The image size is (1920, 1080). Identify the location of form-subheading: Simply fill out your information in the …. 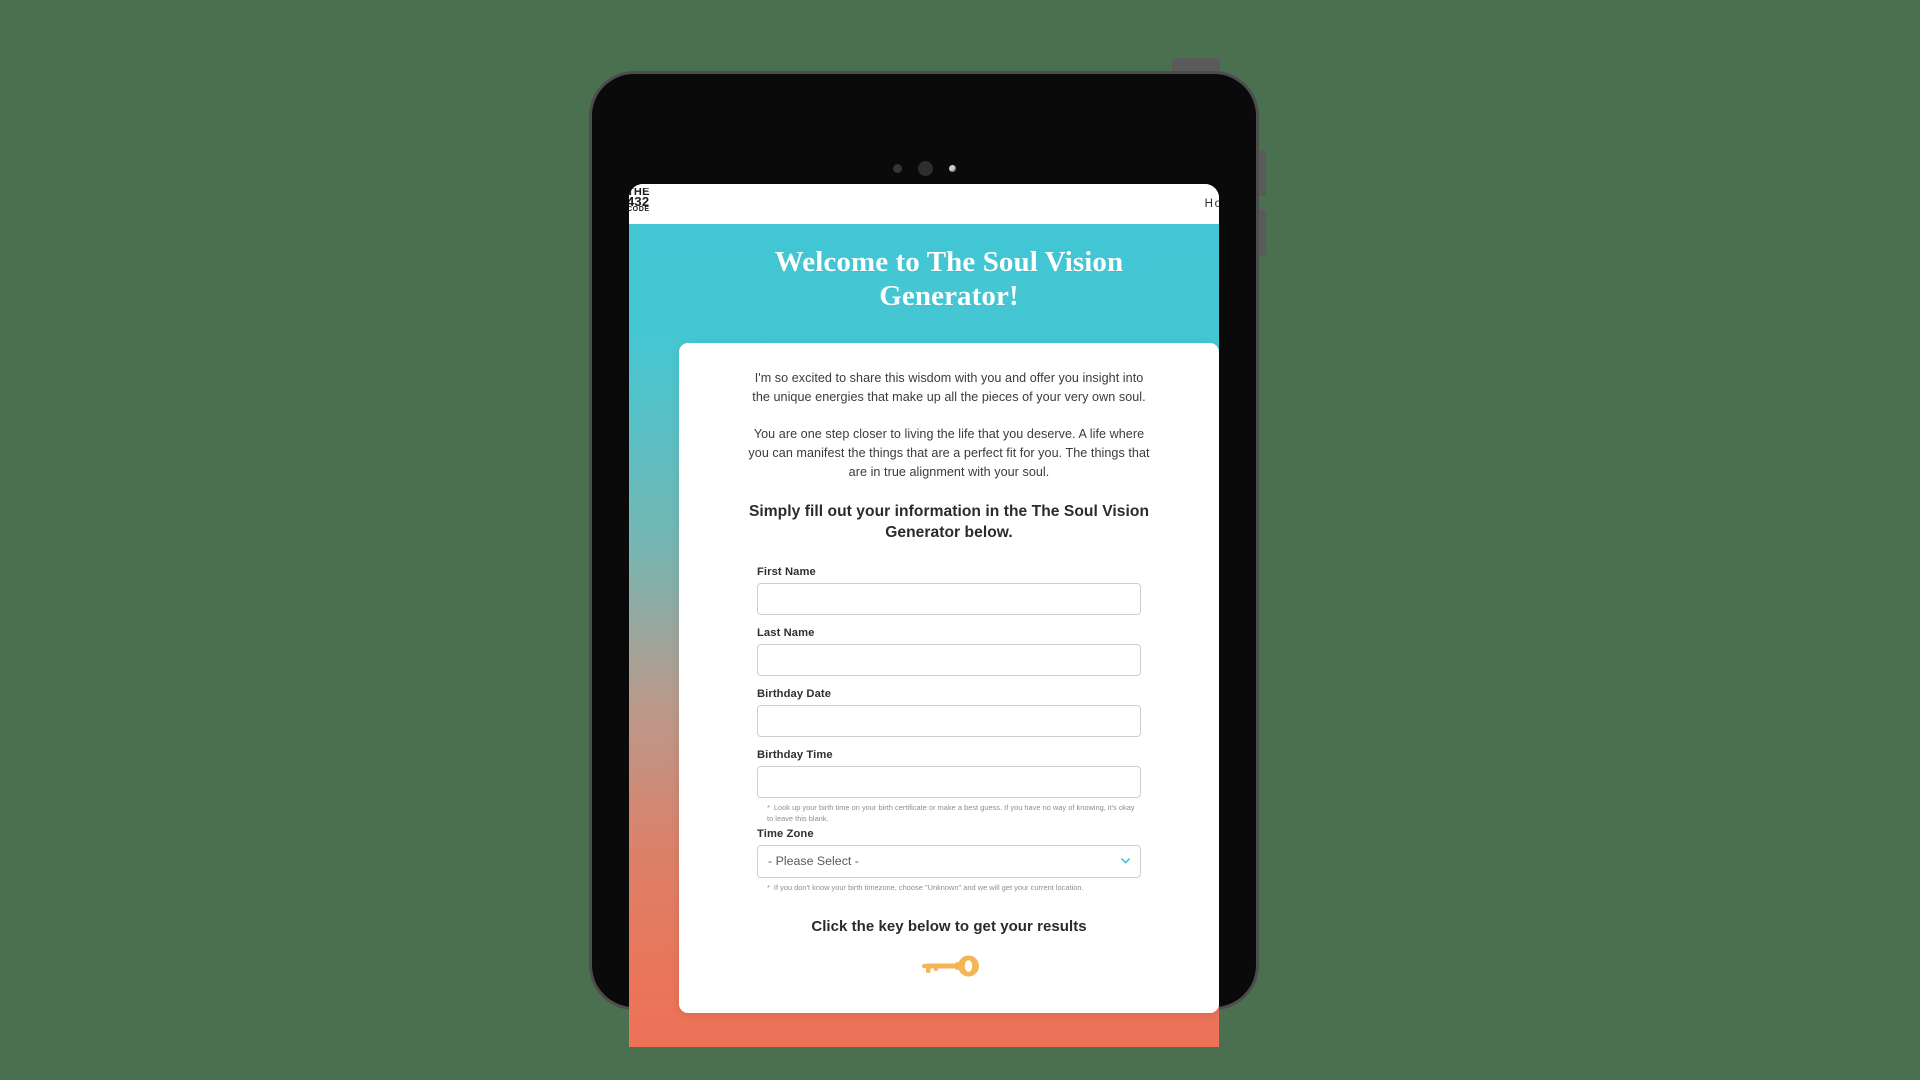
(949, 522).